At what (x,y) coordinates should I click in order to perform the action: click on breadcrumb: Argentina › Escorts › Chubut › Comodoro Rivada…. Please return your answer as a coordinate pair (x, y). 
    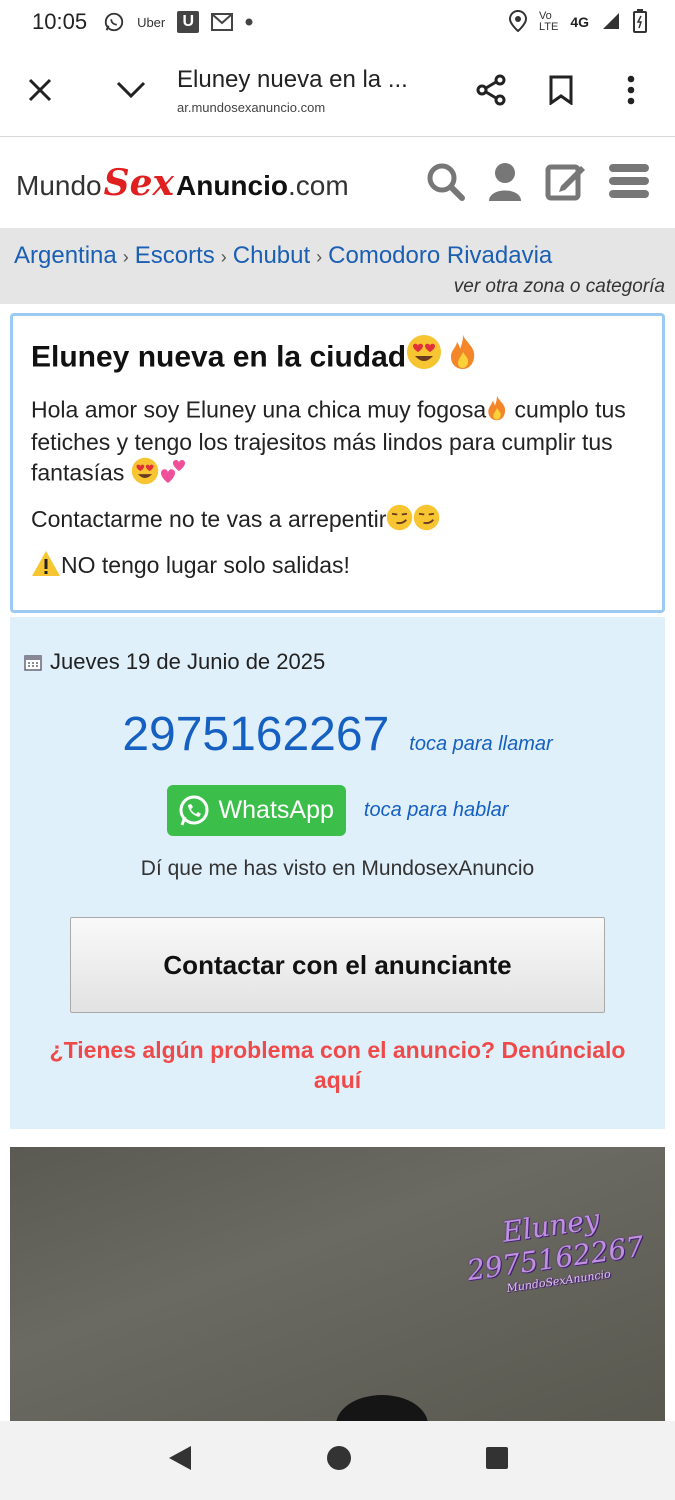
    Looking at the image, I should click on (337, 266).